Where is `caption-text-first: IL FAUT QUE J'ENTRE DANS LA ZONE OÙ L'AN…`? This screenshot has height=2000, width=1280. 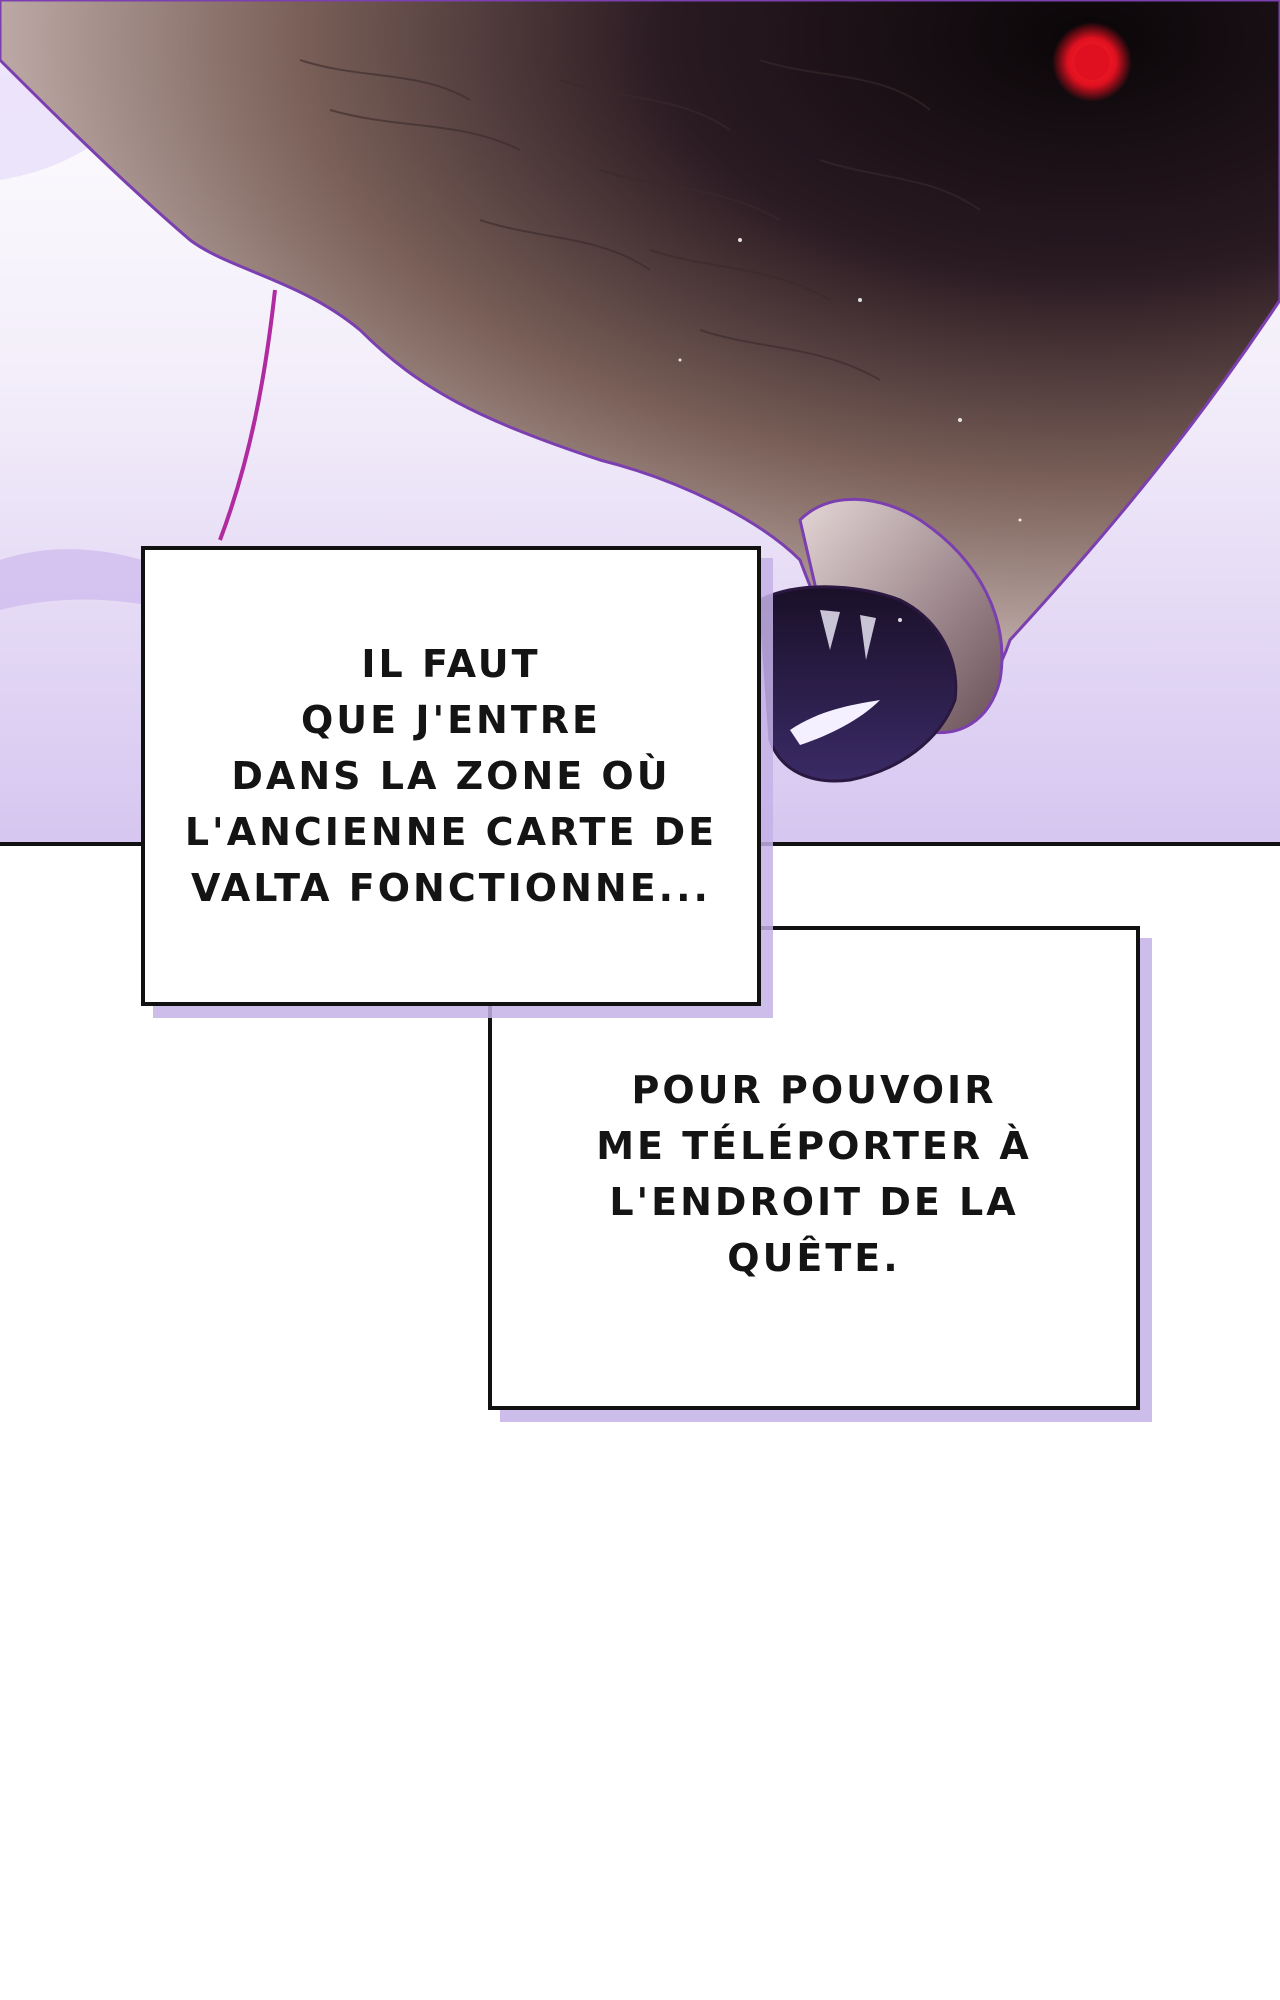
caption-text-first: IL FAUT QUE J'ENTRE DANS LA ZONE OÙ L'AN… is located at coordinates (451, 776).